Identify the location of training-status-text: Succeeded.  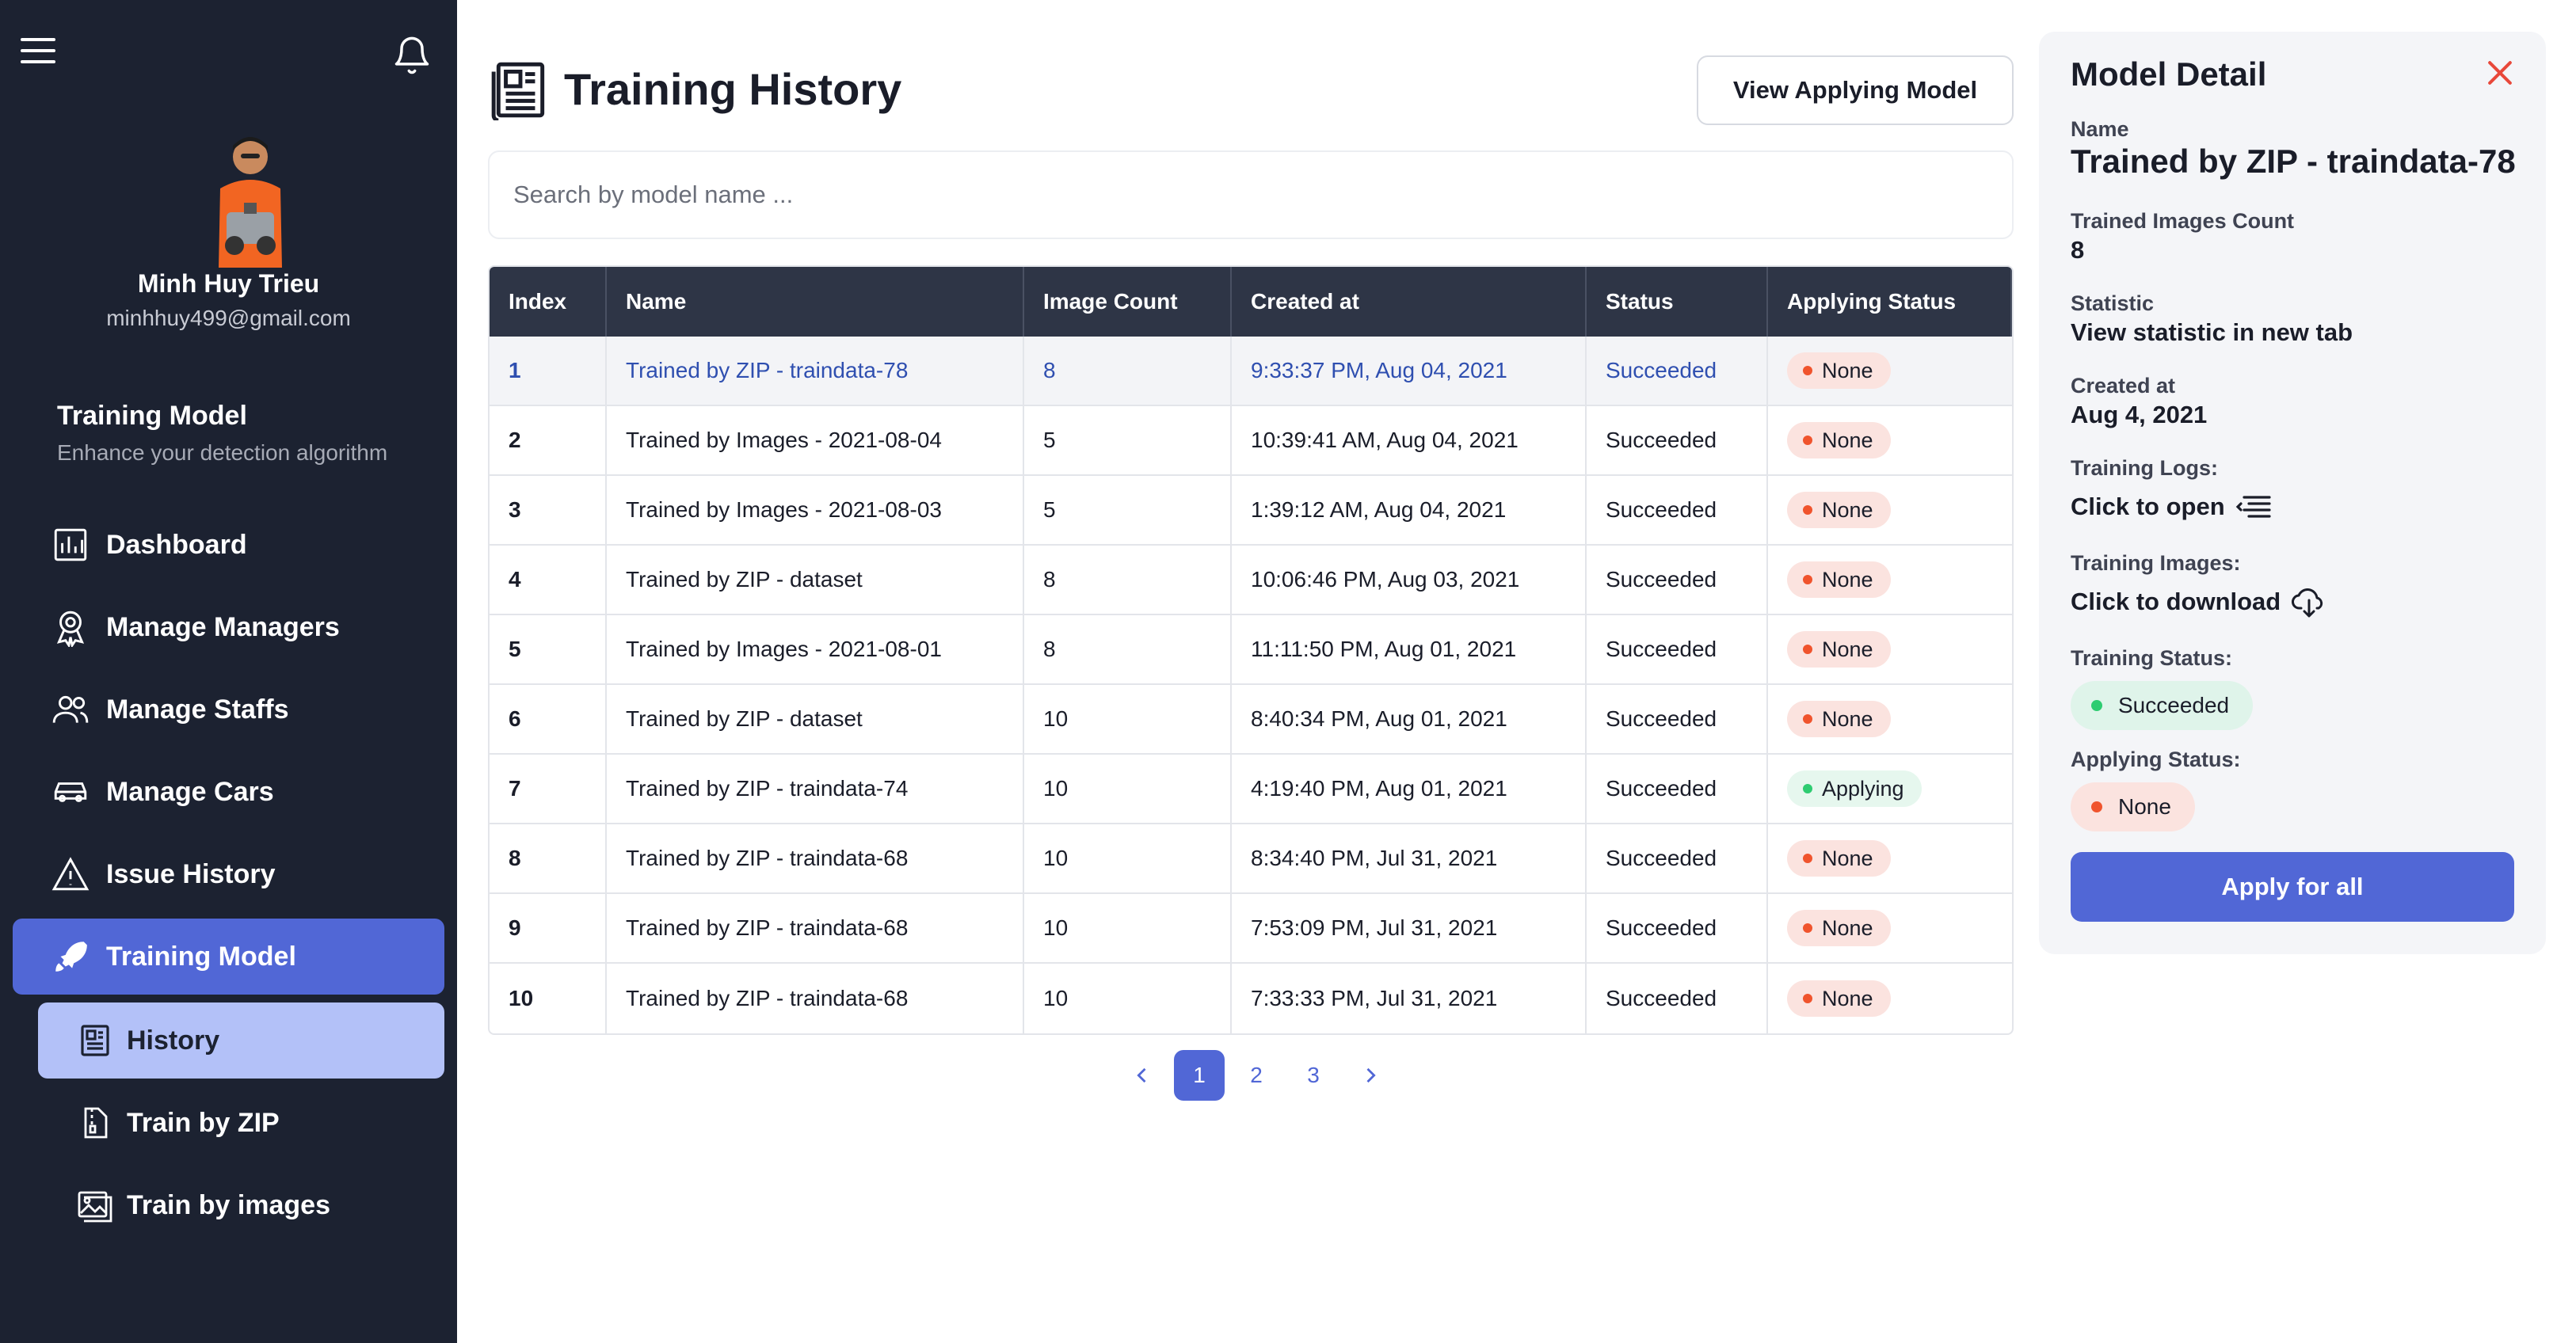
(2174, 705).